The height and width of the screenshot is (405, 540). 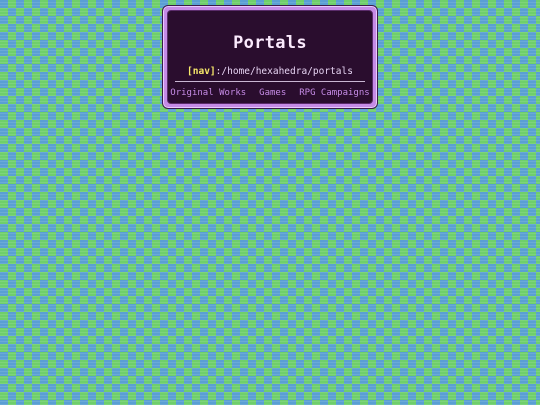 I want to click on nav-path: [nav]:/home/hexahedra/portals, so click(x=270, y=71).